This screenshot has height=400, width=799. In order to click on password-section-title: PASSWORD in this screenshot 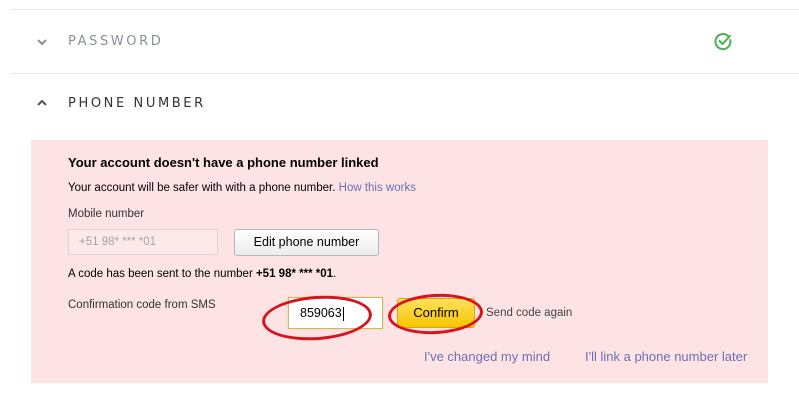, I will do `click(115, 41)`.